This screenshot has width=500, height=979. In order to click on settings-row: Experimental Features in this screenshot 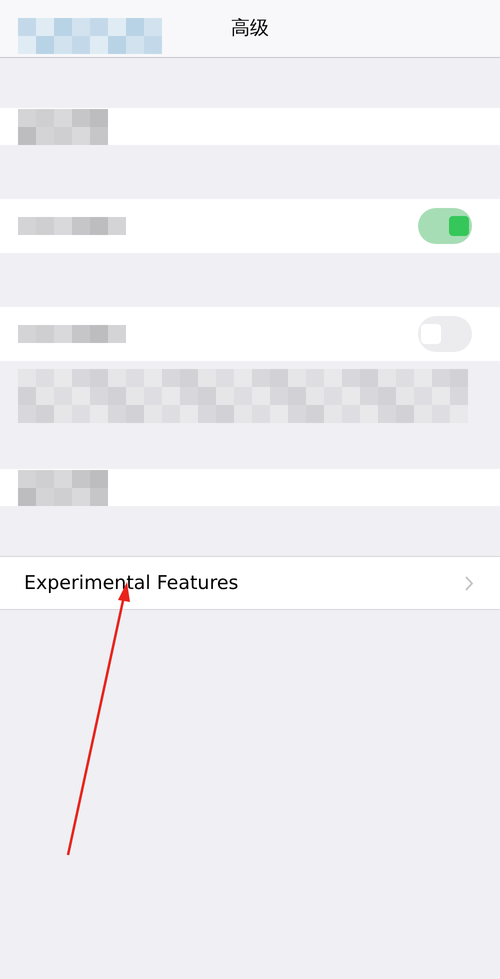, I will do `click(250, 583)`.